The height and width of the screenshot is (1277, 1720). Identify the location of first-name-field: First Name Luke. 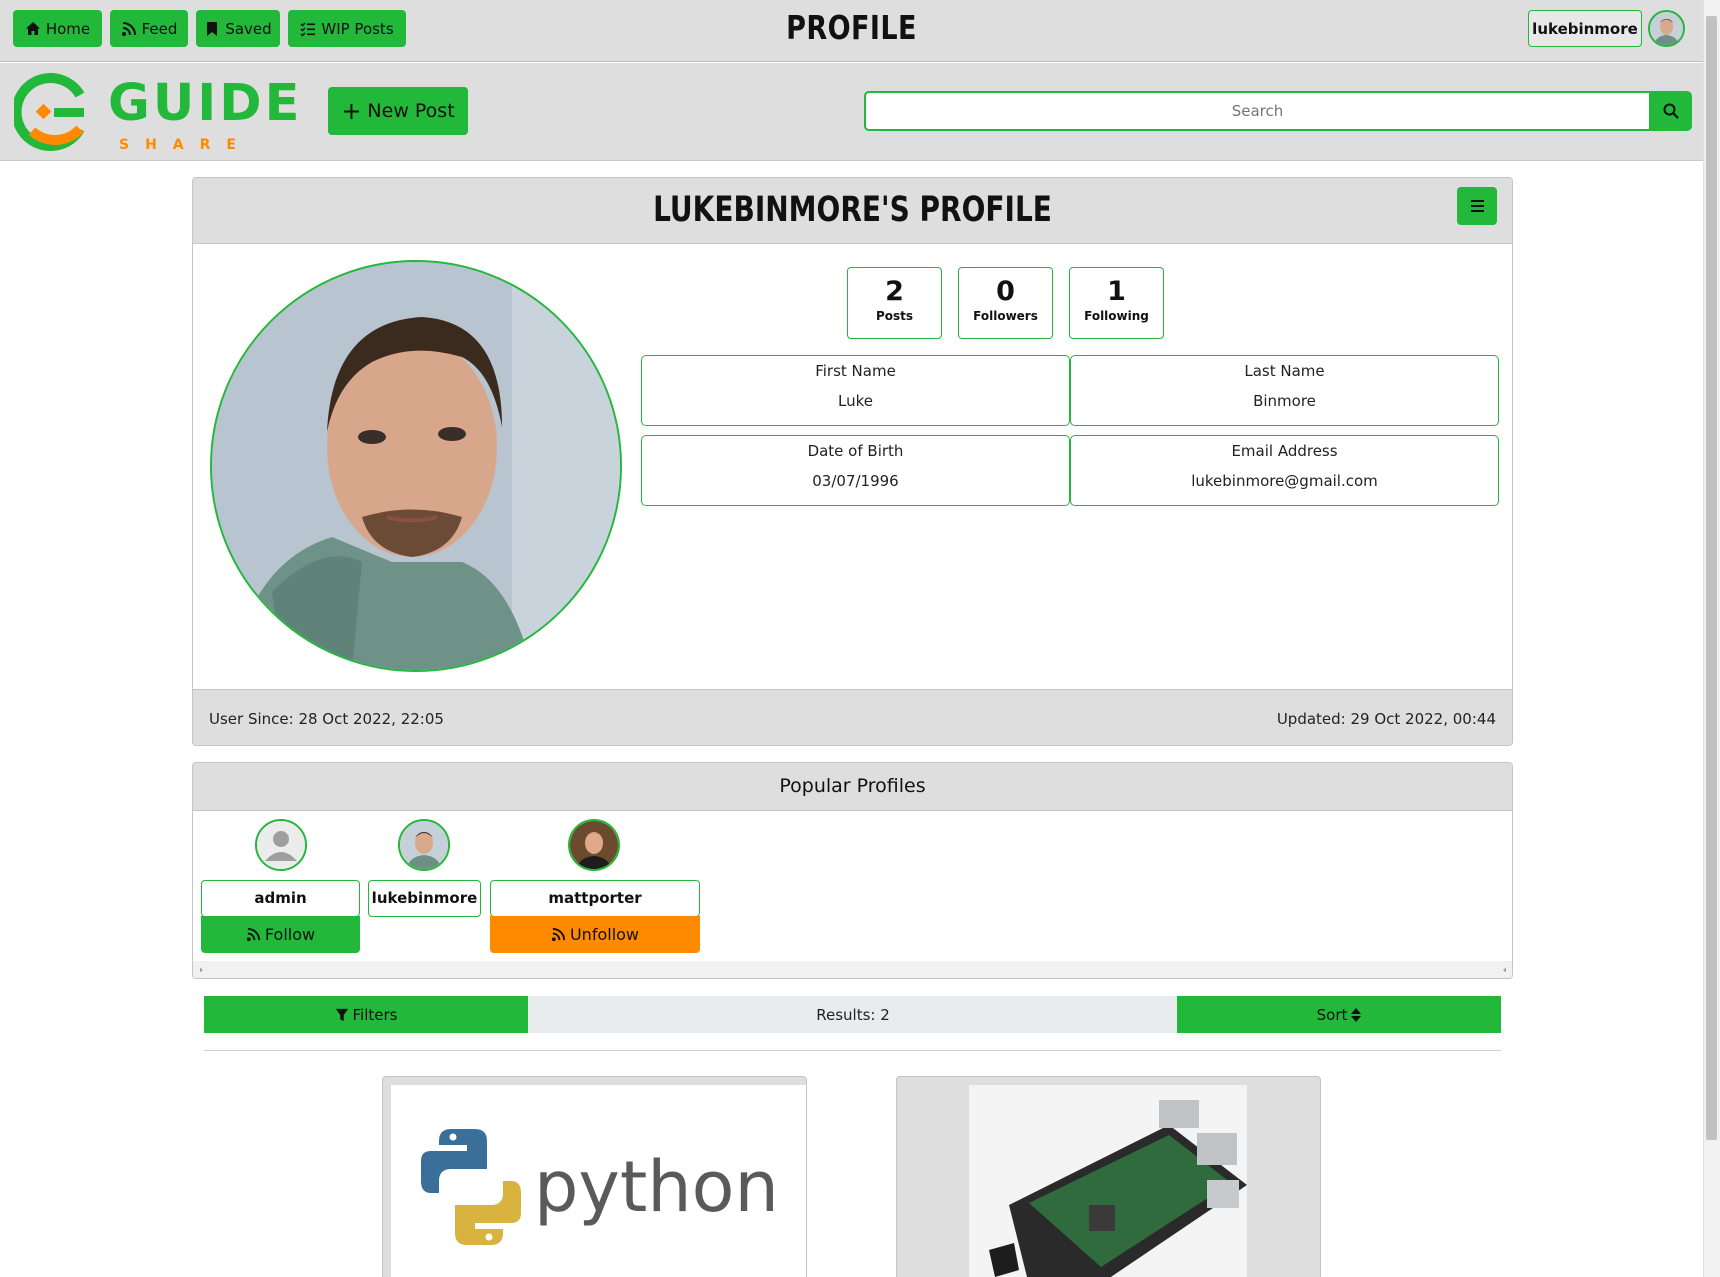
(855, 390).